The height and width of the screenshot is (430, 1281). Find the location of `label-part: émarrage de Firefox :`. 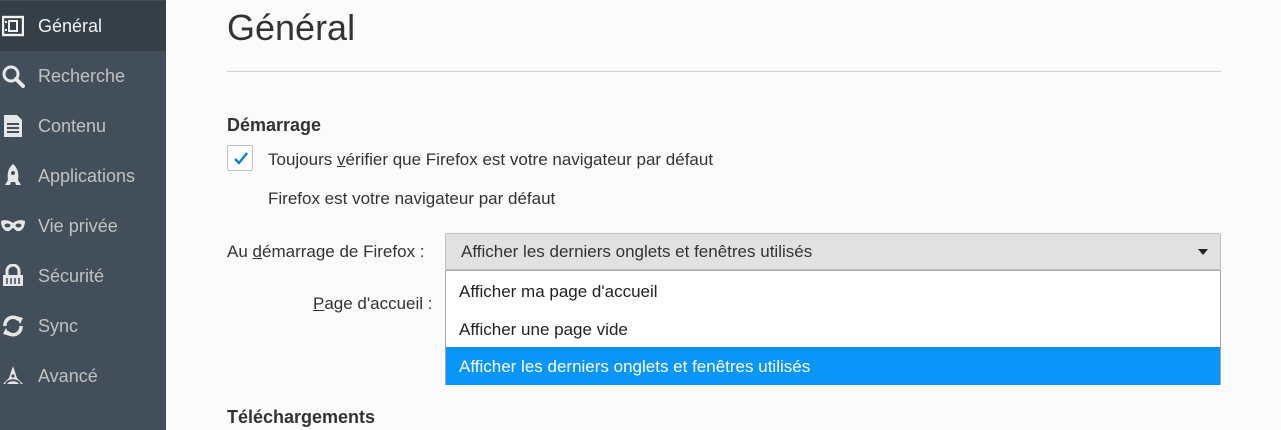

label-part: émarrage de Firefox : is located at coordinates (343, 251).